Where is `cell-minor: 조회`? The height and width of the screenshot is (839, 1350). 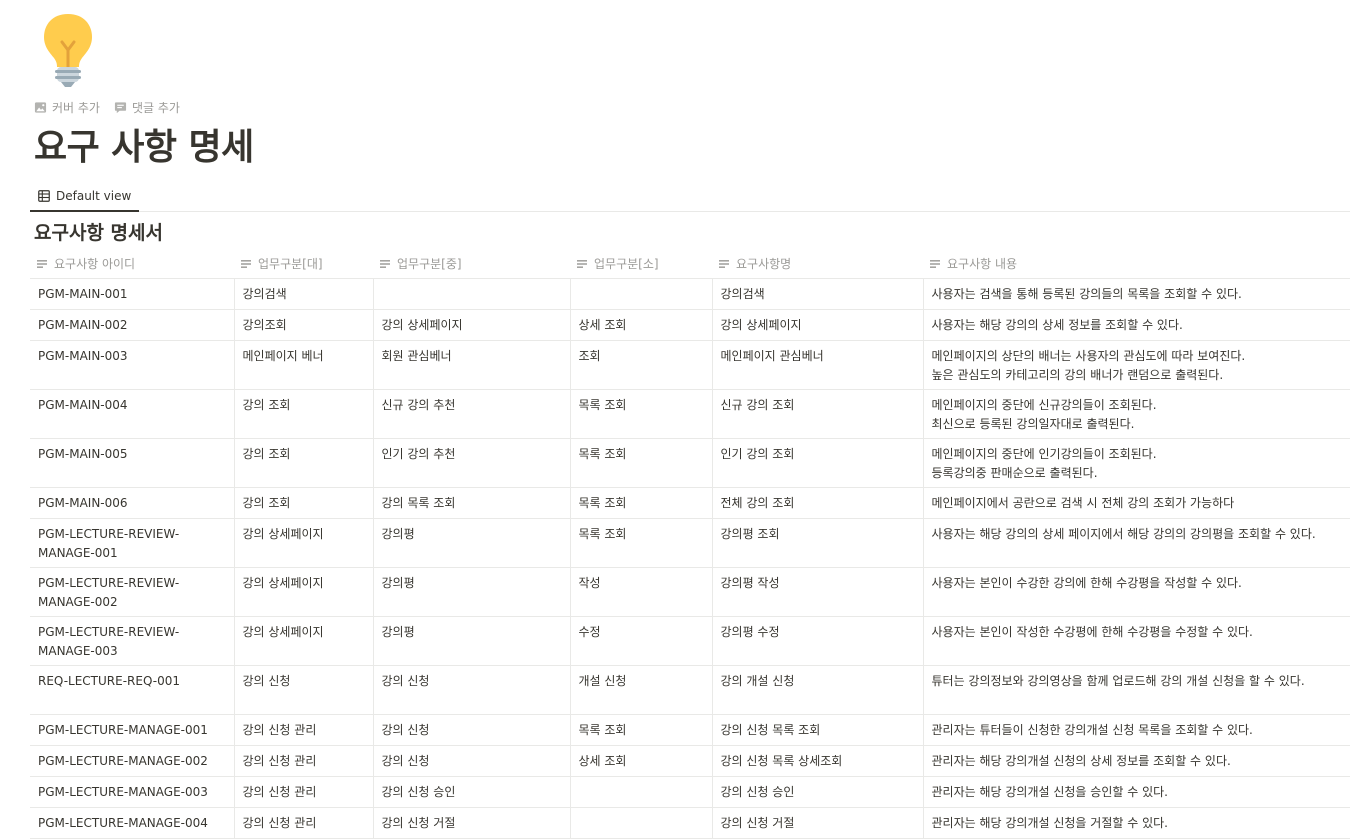 cell-minor: 조회 is located at coordinates (641, 365).